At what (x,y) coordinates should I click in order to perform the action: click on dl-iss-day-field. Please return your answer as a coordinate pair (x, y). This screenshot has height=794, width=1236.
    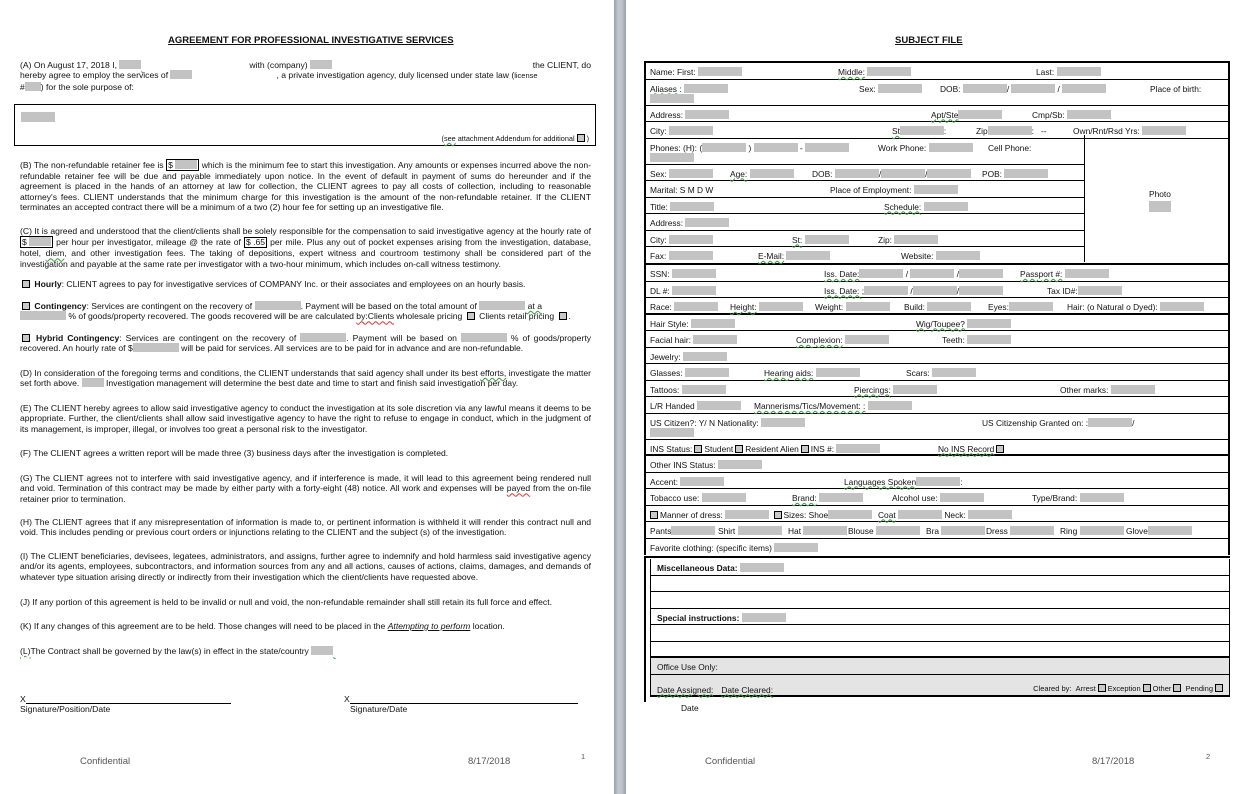
    Looking at the image, I should click on (934, 290).